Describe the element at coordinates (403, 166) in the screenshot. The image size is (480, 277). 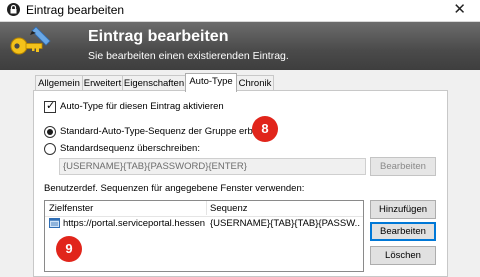
I see `edit-sequence-button: Bearbeiten` at that location.